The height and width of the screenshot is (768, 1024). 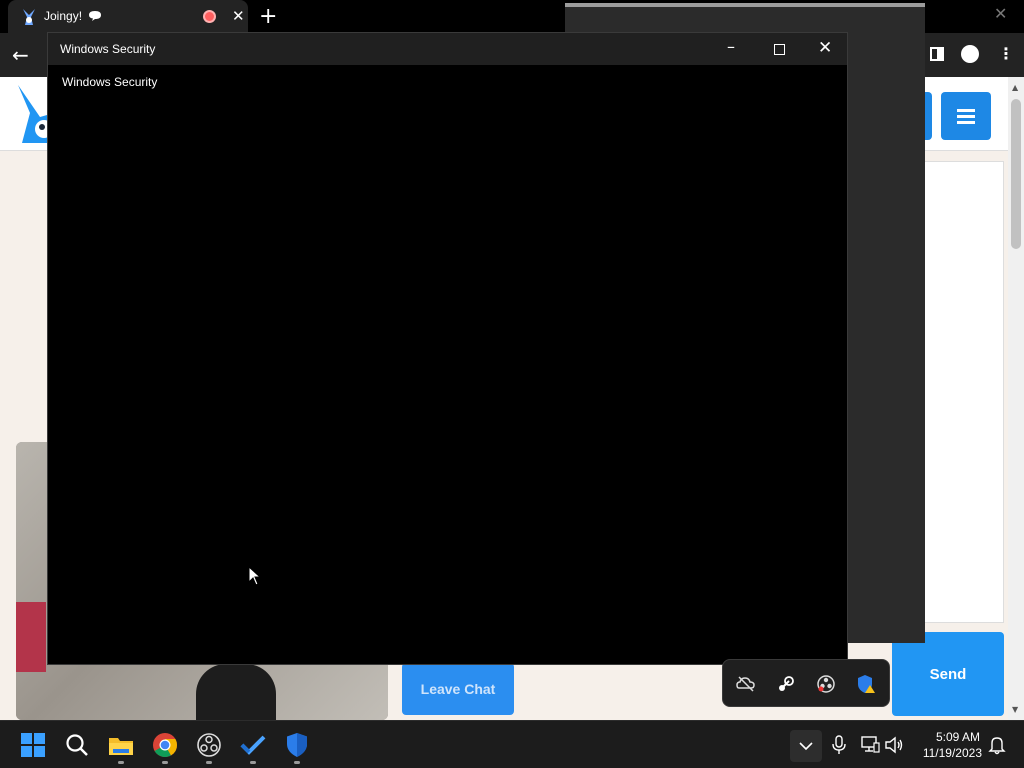 What do you see at coordinates (297, 745) in the screenshot?
I see `windows-security-icon` at bounding box center [297, 745].